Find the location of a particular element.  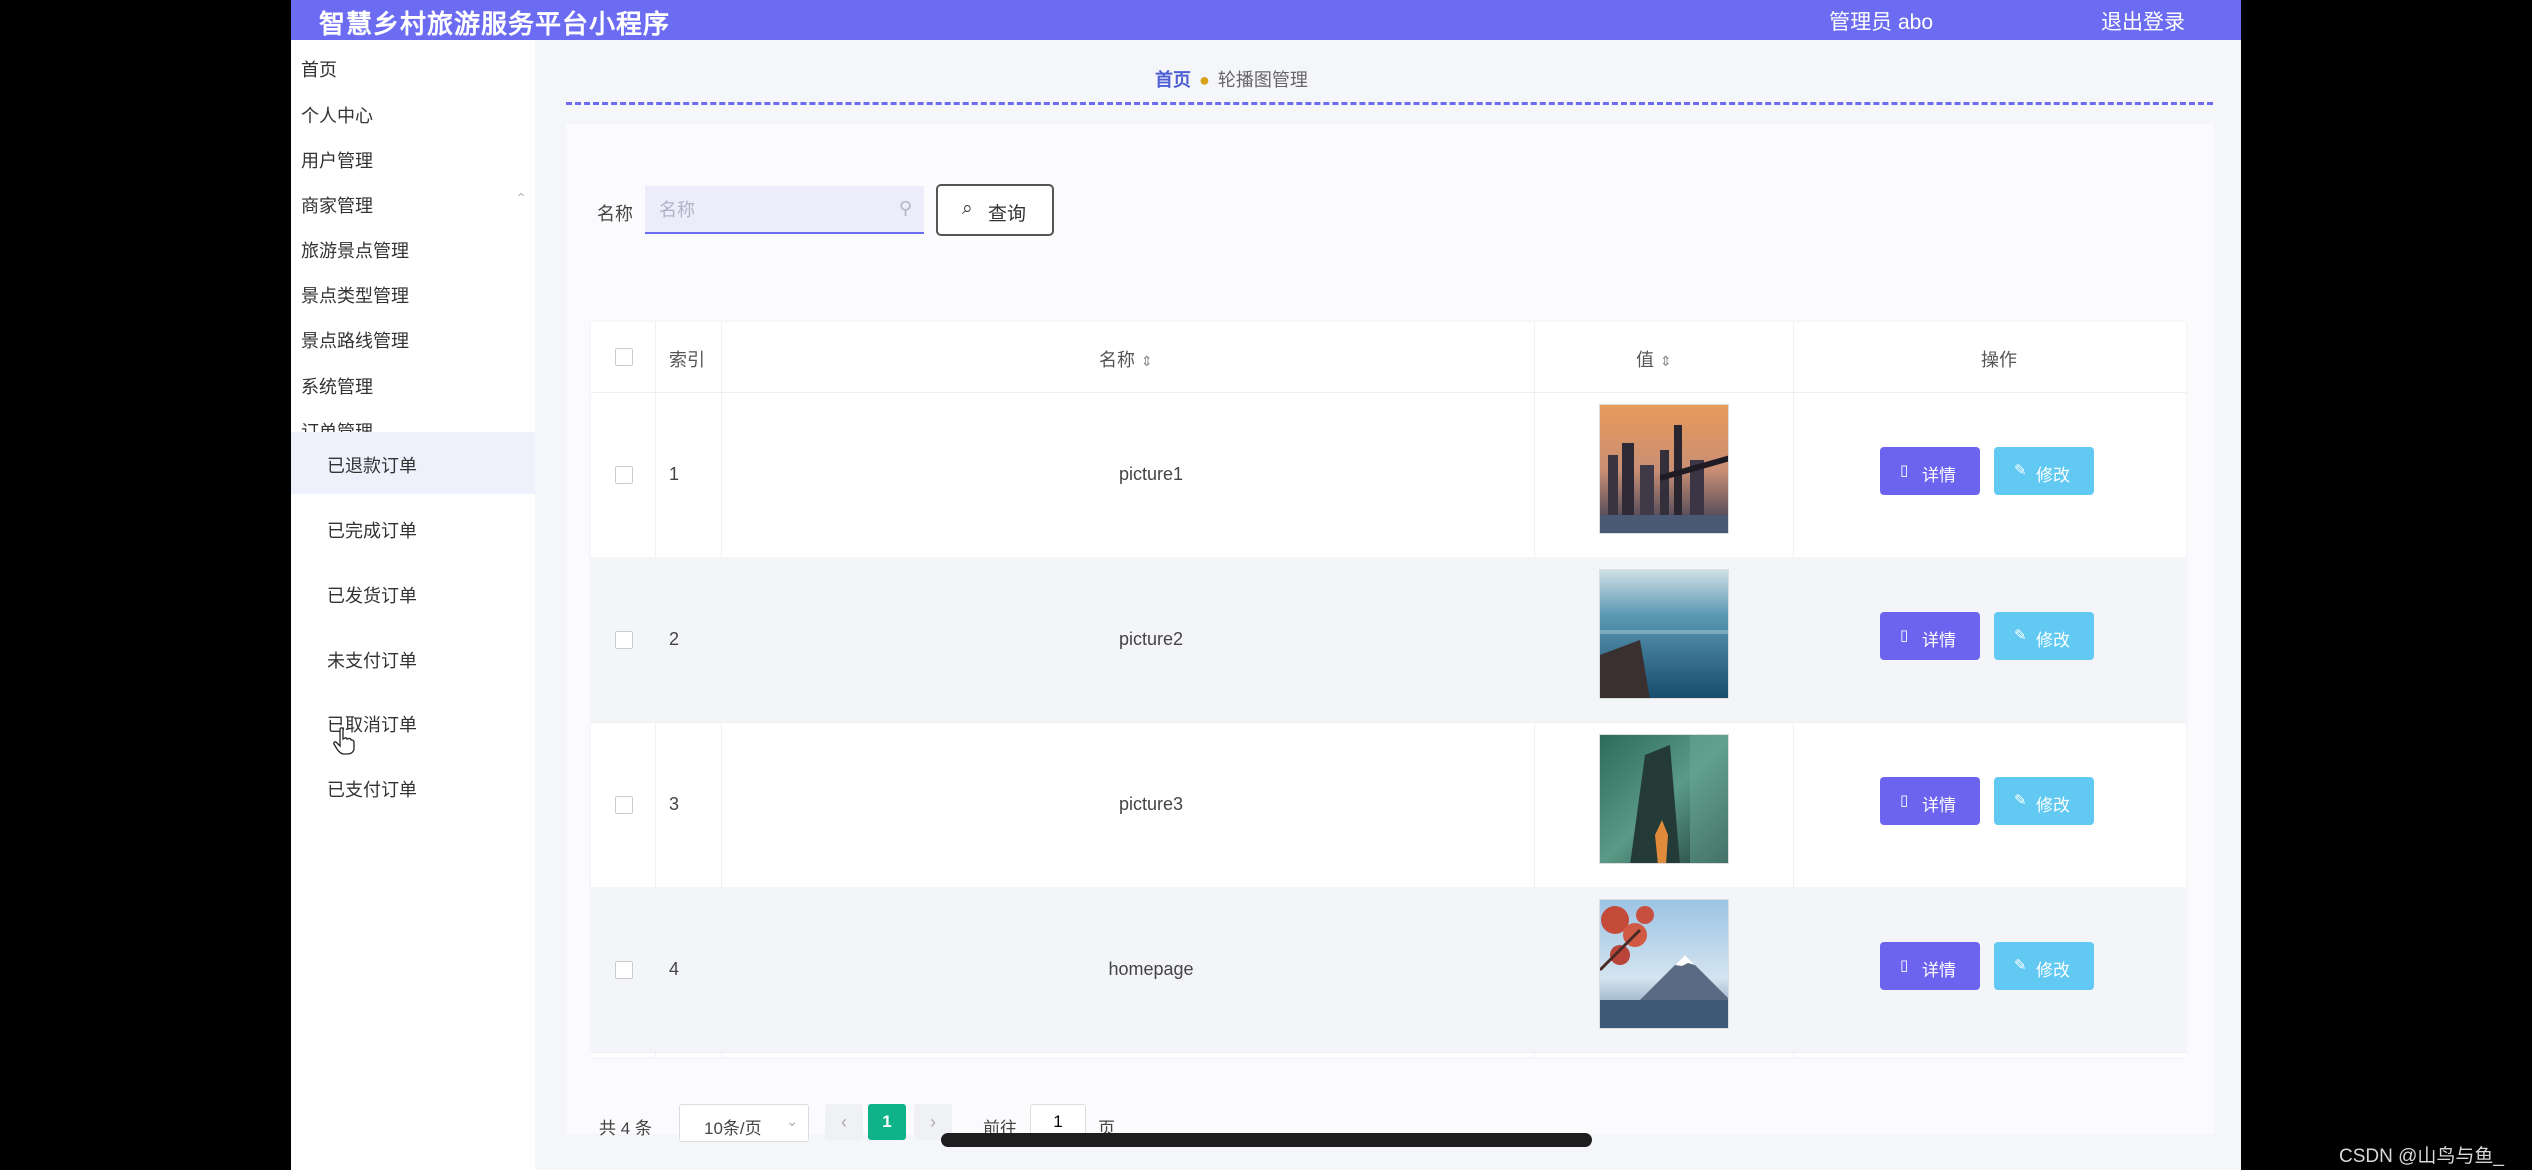

row-name: picture2 is located at coordinates (1151, 639).